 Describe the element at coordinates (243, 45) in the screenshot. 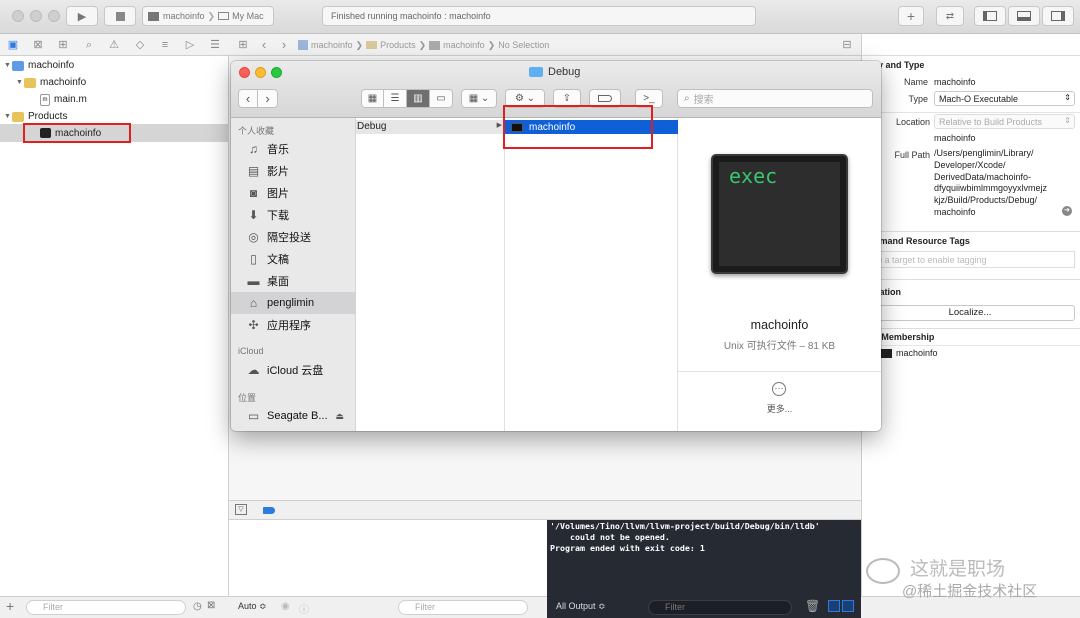

I see `related-items-icon: ⊞` at that location.